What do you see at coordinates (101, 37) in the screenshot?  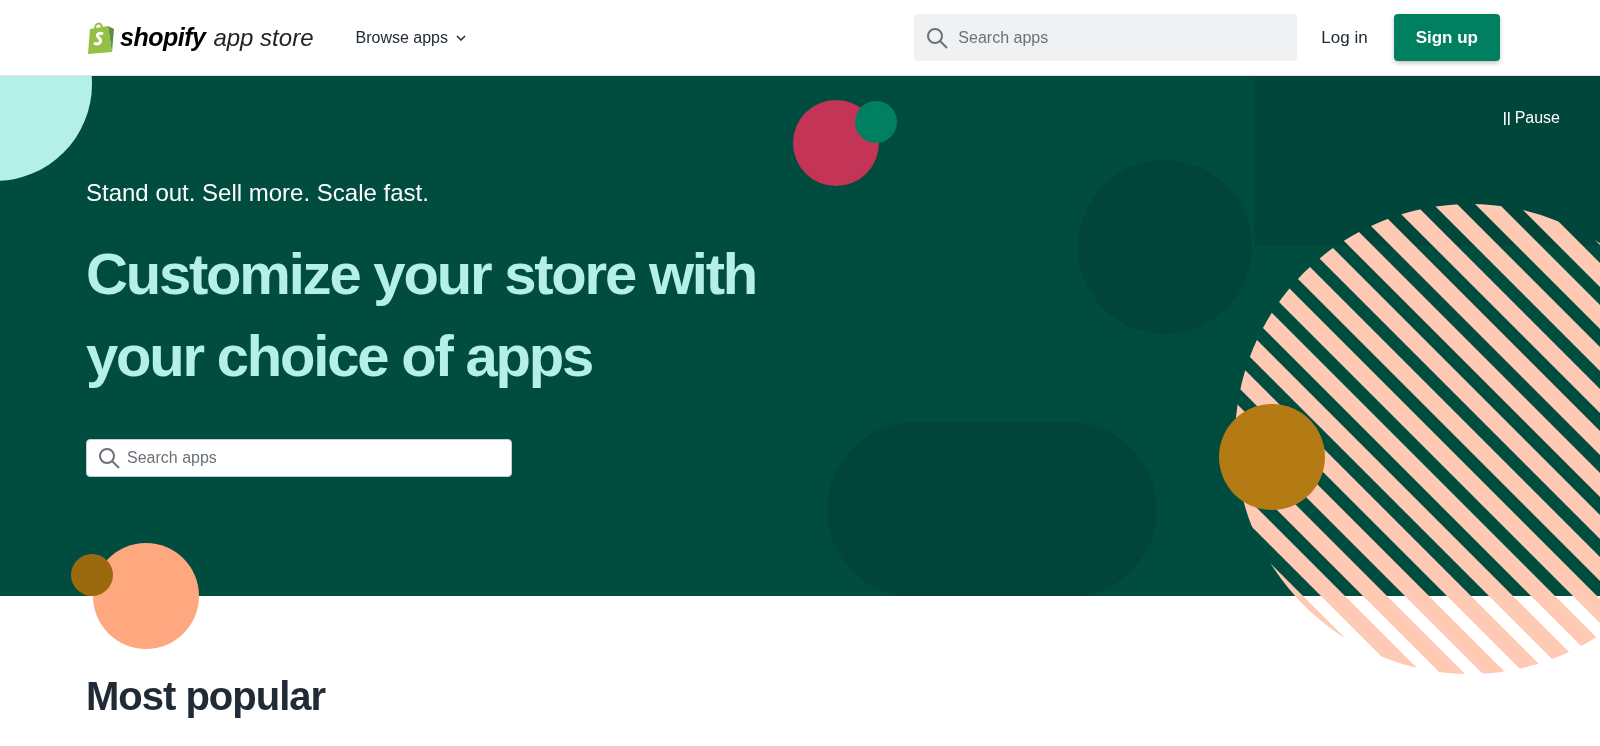 I see `shopping-bag-logo-icon` at bounding box center [101, 37].